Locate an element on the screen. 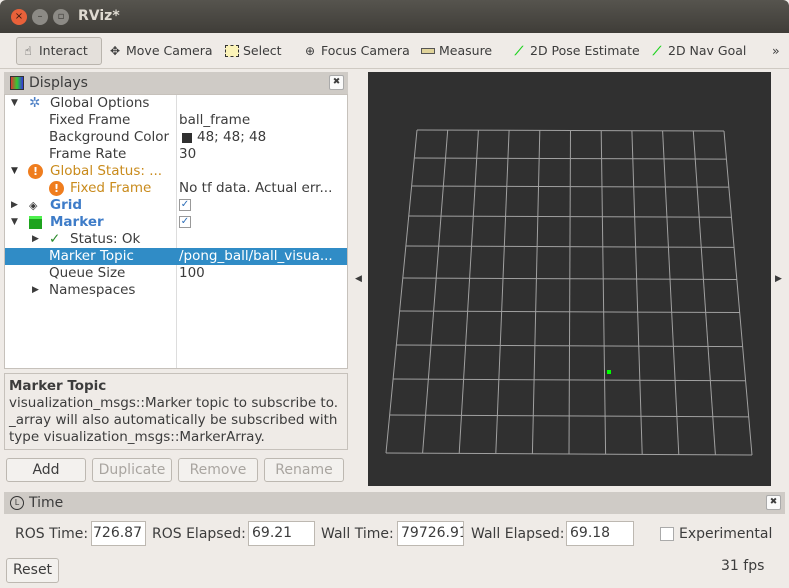 The width and height of the screenshot is (789, 588). tree-row-queue-size: Queue Size 100 is located at coordinates (176, 273).